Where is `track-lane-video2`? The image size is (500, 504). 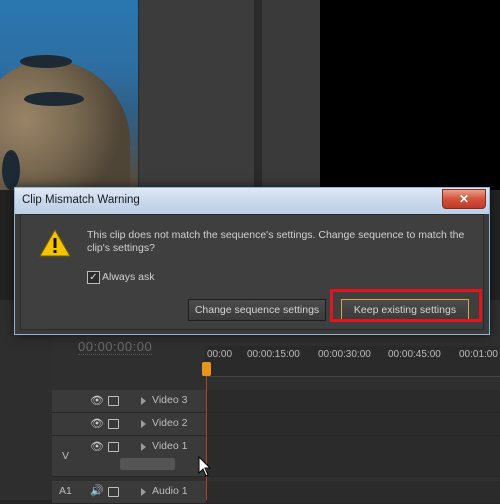
track-lane-video2 is located at coordinates (353, 424).